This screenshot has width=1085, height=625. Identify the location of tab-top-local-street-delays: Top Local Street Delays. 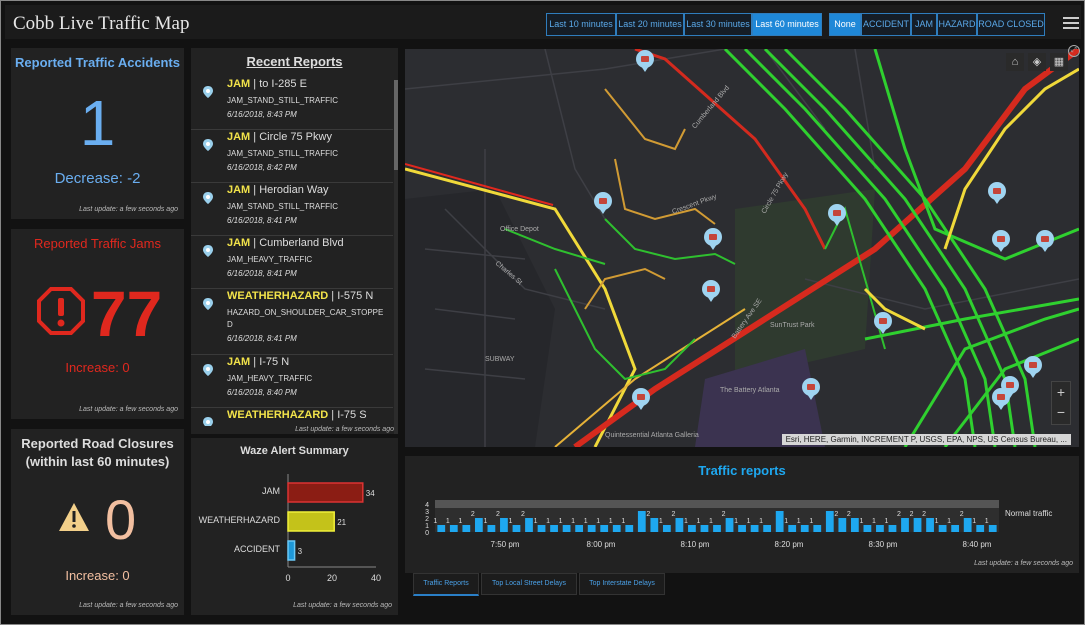
(529, 584).